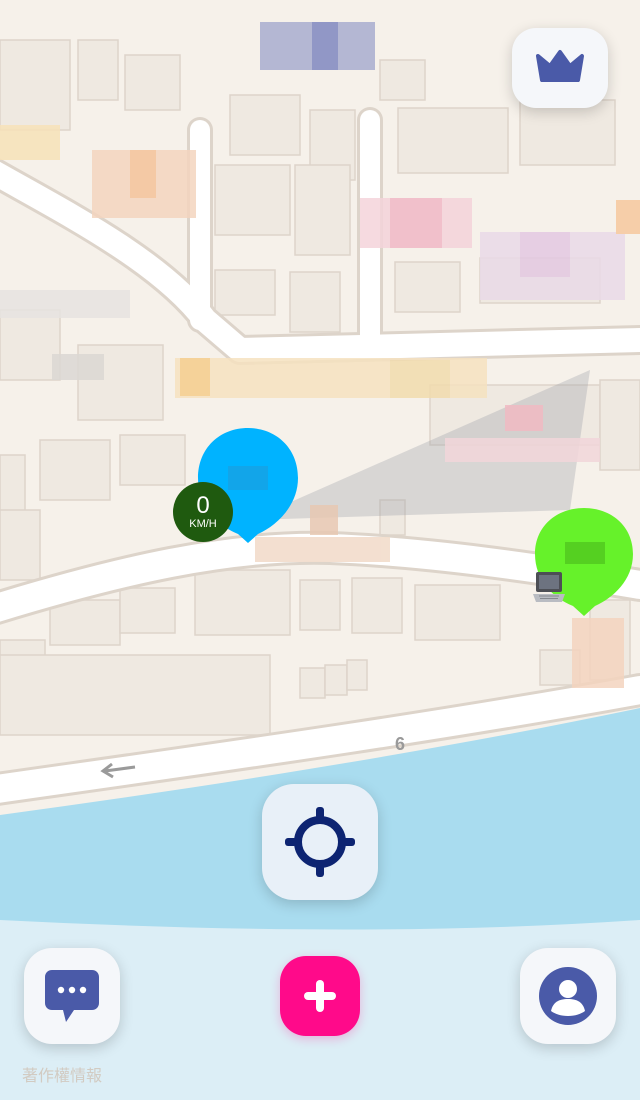  I want to click on user-avatar-icon, so click(568, 996).